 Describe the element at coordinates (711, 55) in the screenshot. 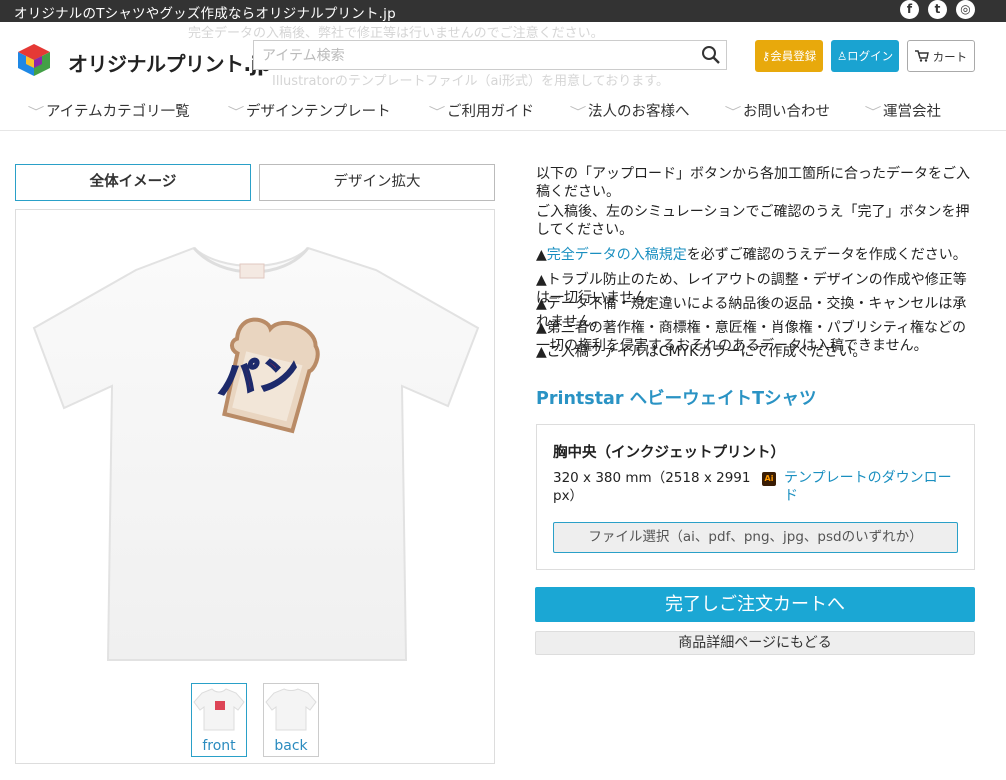

I see `search-icon` at that location.